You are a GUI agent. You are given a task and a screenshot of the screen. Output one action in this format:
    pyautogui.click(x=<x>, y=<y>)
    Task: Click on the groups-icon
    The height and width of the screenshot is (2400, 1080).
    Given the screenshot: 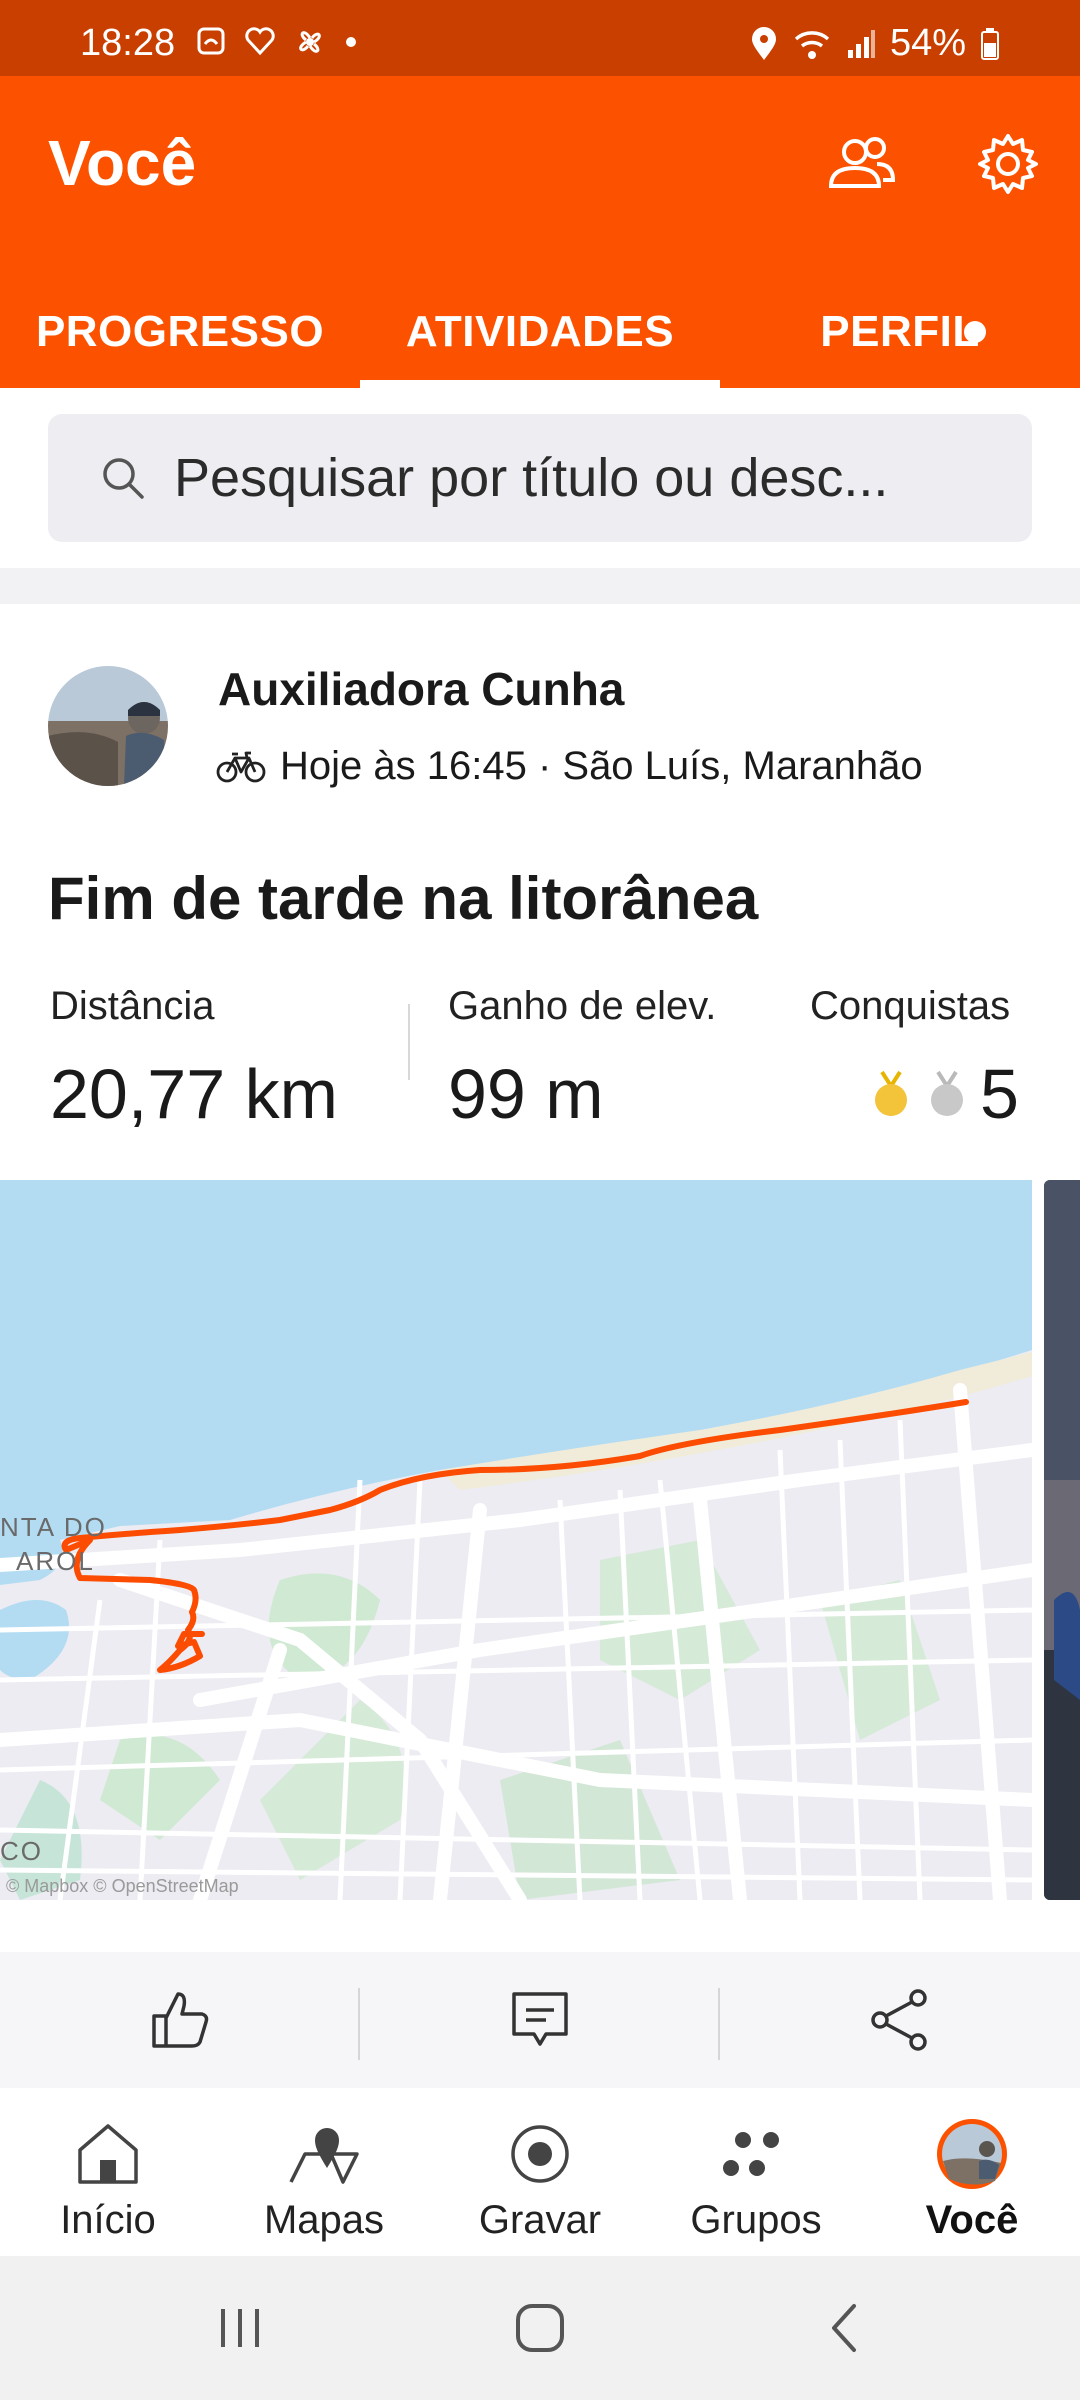 What is the action you would take?
    pyautogui.click(x=751, y=2154)
    